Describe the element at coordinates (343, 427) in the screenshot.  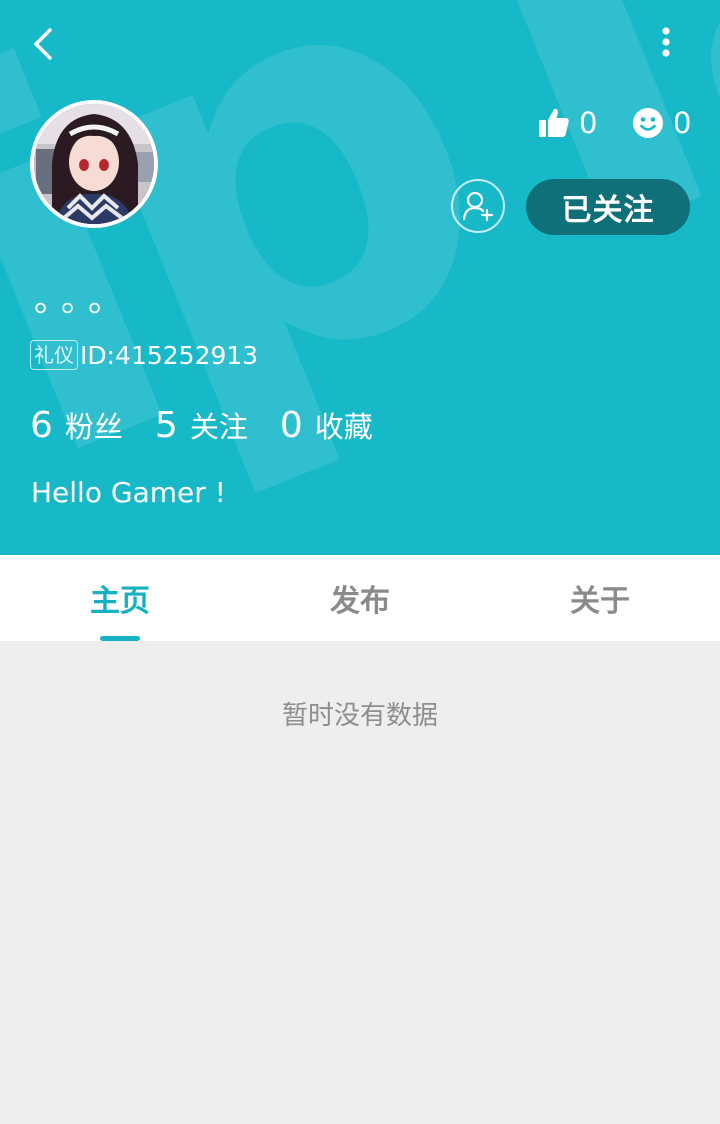
I see `favorites-label: 收藏` at that location.